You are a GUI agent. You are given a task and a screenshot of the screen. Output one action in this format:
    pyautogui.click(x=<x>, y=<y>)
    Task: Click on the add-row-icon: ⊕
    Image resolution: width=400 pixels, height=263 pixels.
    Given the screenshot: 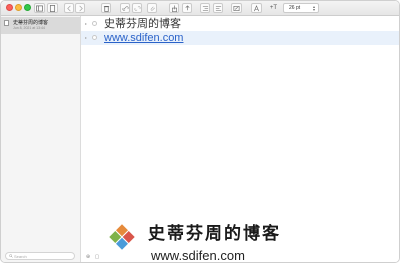 What is the action you would take?
    pyautogui.click(x=88, y=257)
    